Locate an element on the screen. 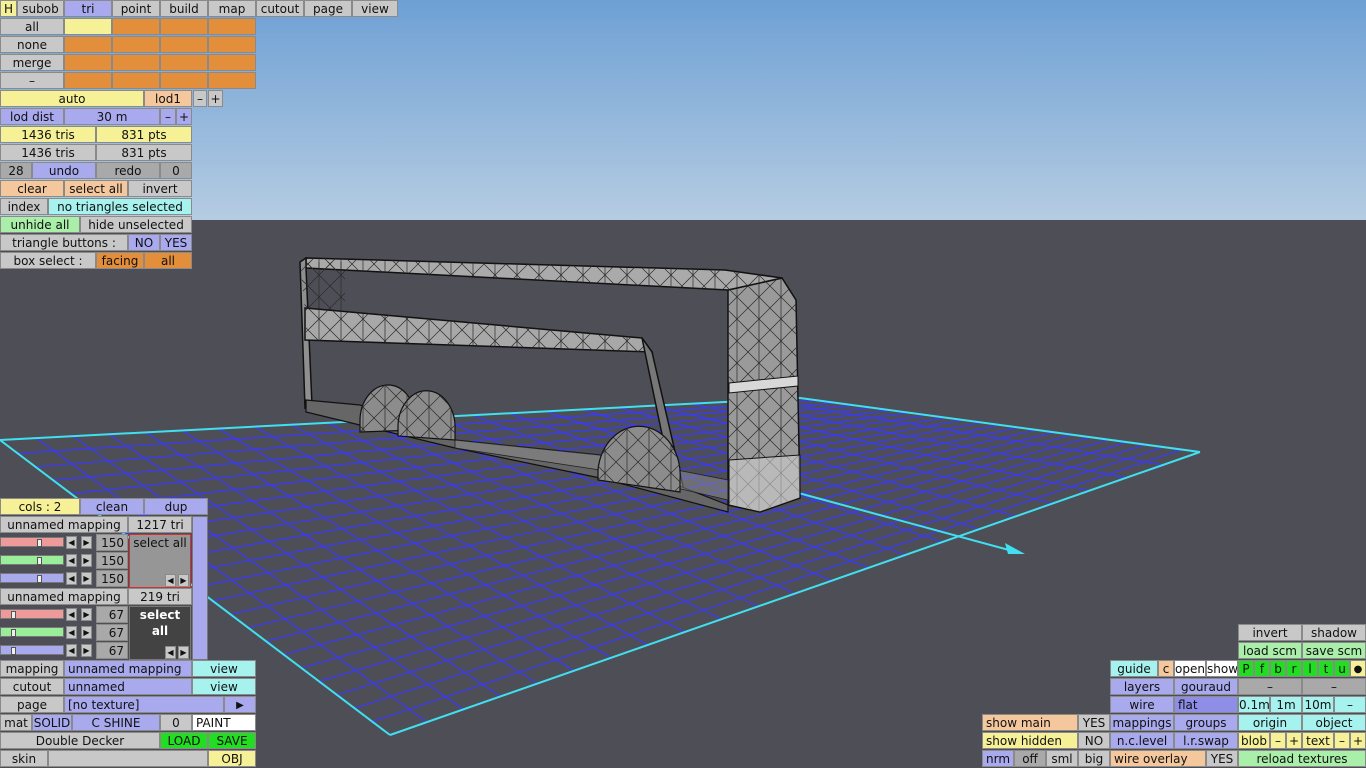  triangle-buttons-yes: YES is located at coordinates (176, 242).